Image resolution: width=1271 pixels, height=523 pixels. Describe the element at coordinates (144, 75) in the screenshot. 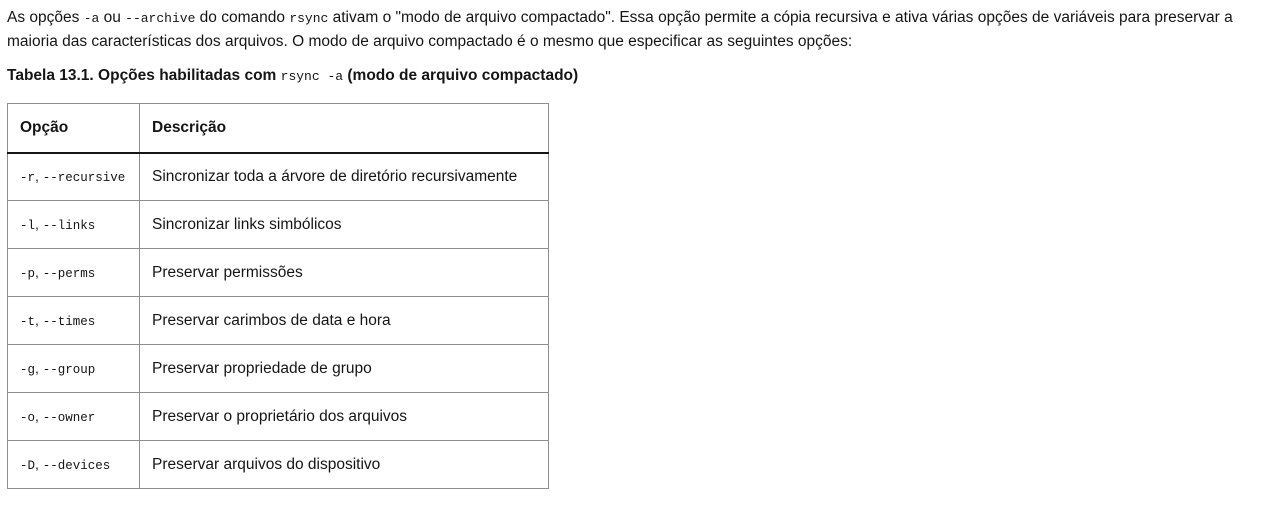

I see `caption-text: Tabela 13.1. Opções habilitadas com` at that location.